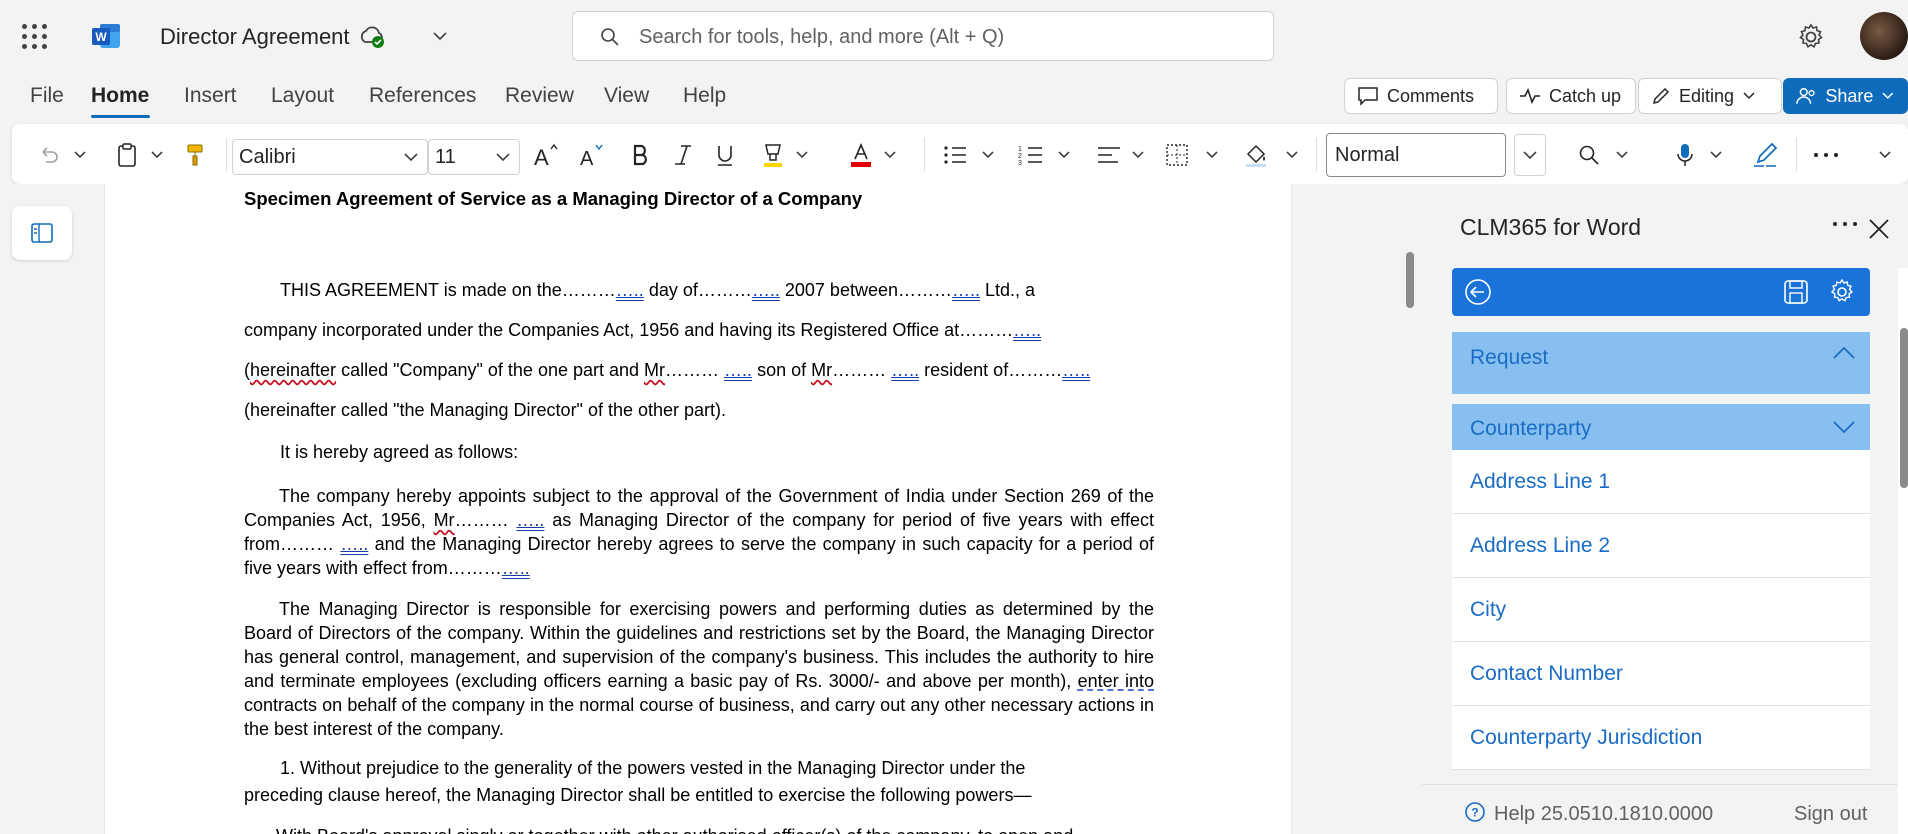  What do you see at coordinates (42, 233) in the screenshot?
I see `navigation-pane-button` at bounding box center [42, 233].